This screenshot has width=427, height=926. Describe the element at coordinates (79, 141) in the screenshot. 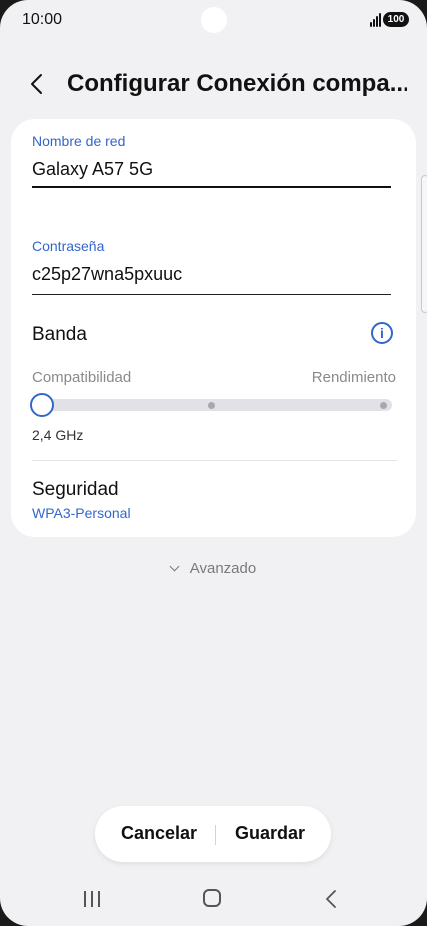

I see `network-name-label: Nombre de red` at that location.